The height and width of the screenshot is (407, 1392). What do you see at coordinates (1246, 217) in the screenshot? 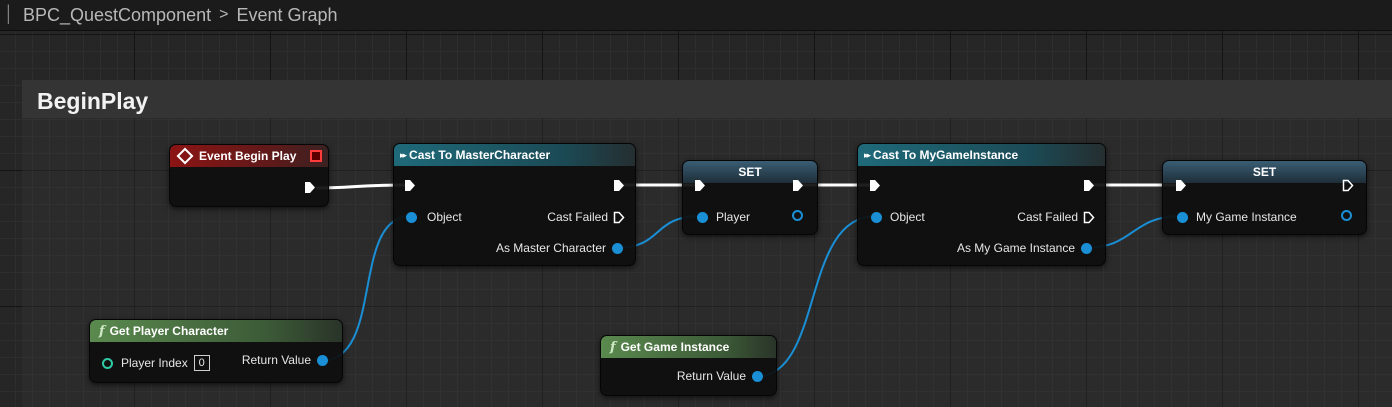
I see `pin-label-my-game-instance: My Game Instance` at bounding box center [1246, 217].